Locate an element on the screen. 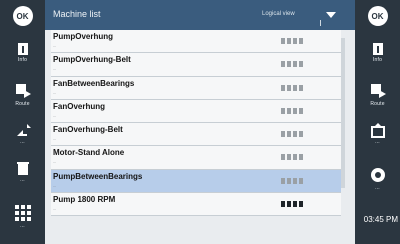 The width and height of the screenshot is (400, 244). ok-button-right: OK is located at coordinates (377, 16).